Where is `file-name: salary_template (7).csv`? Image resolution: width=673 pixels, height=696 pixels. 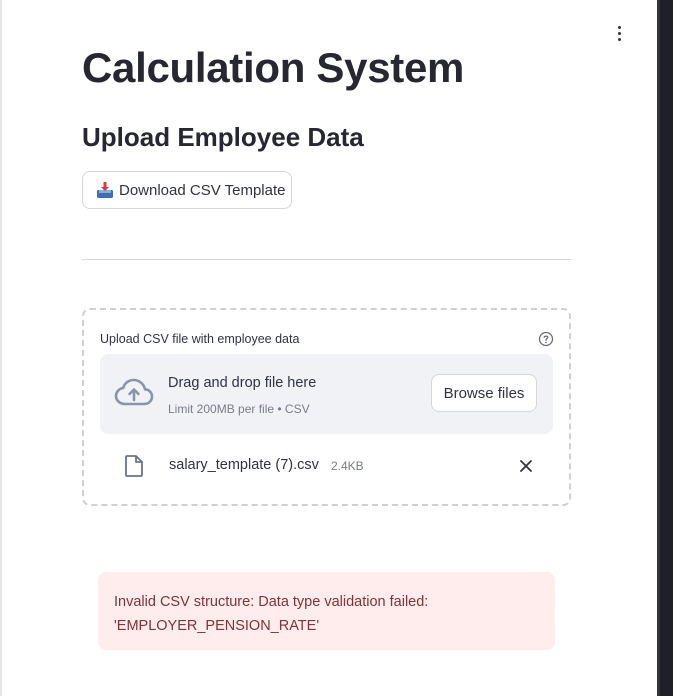
file-name: salary_template (7).csv is located at coordinates (244, 465).